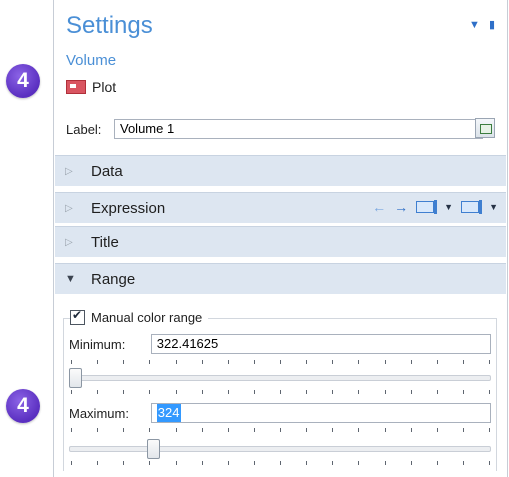 The width and height of the screenshot is (509, 477). I want to click on maximum-label: Maximum:, so click(99, 413).